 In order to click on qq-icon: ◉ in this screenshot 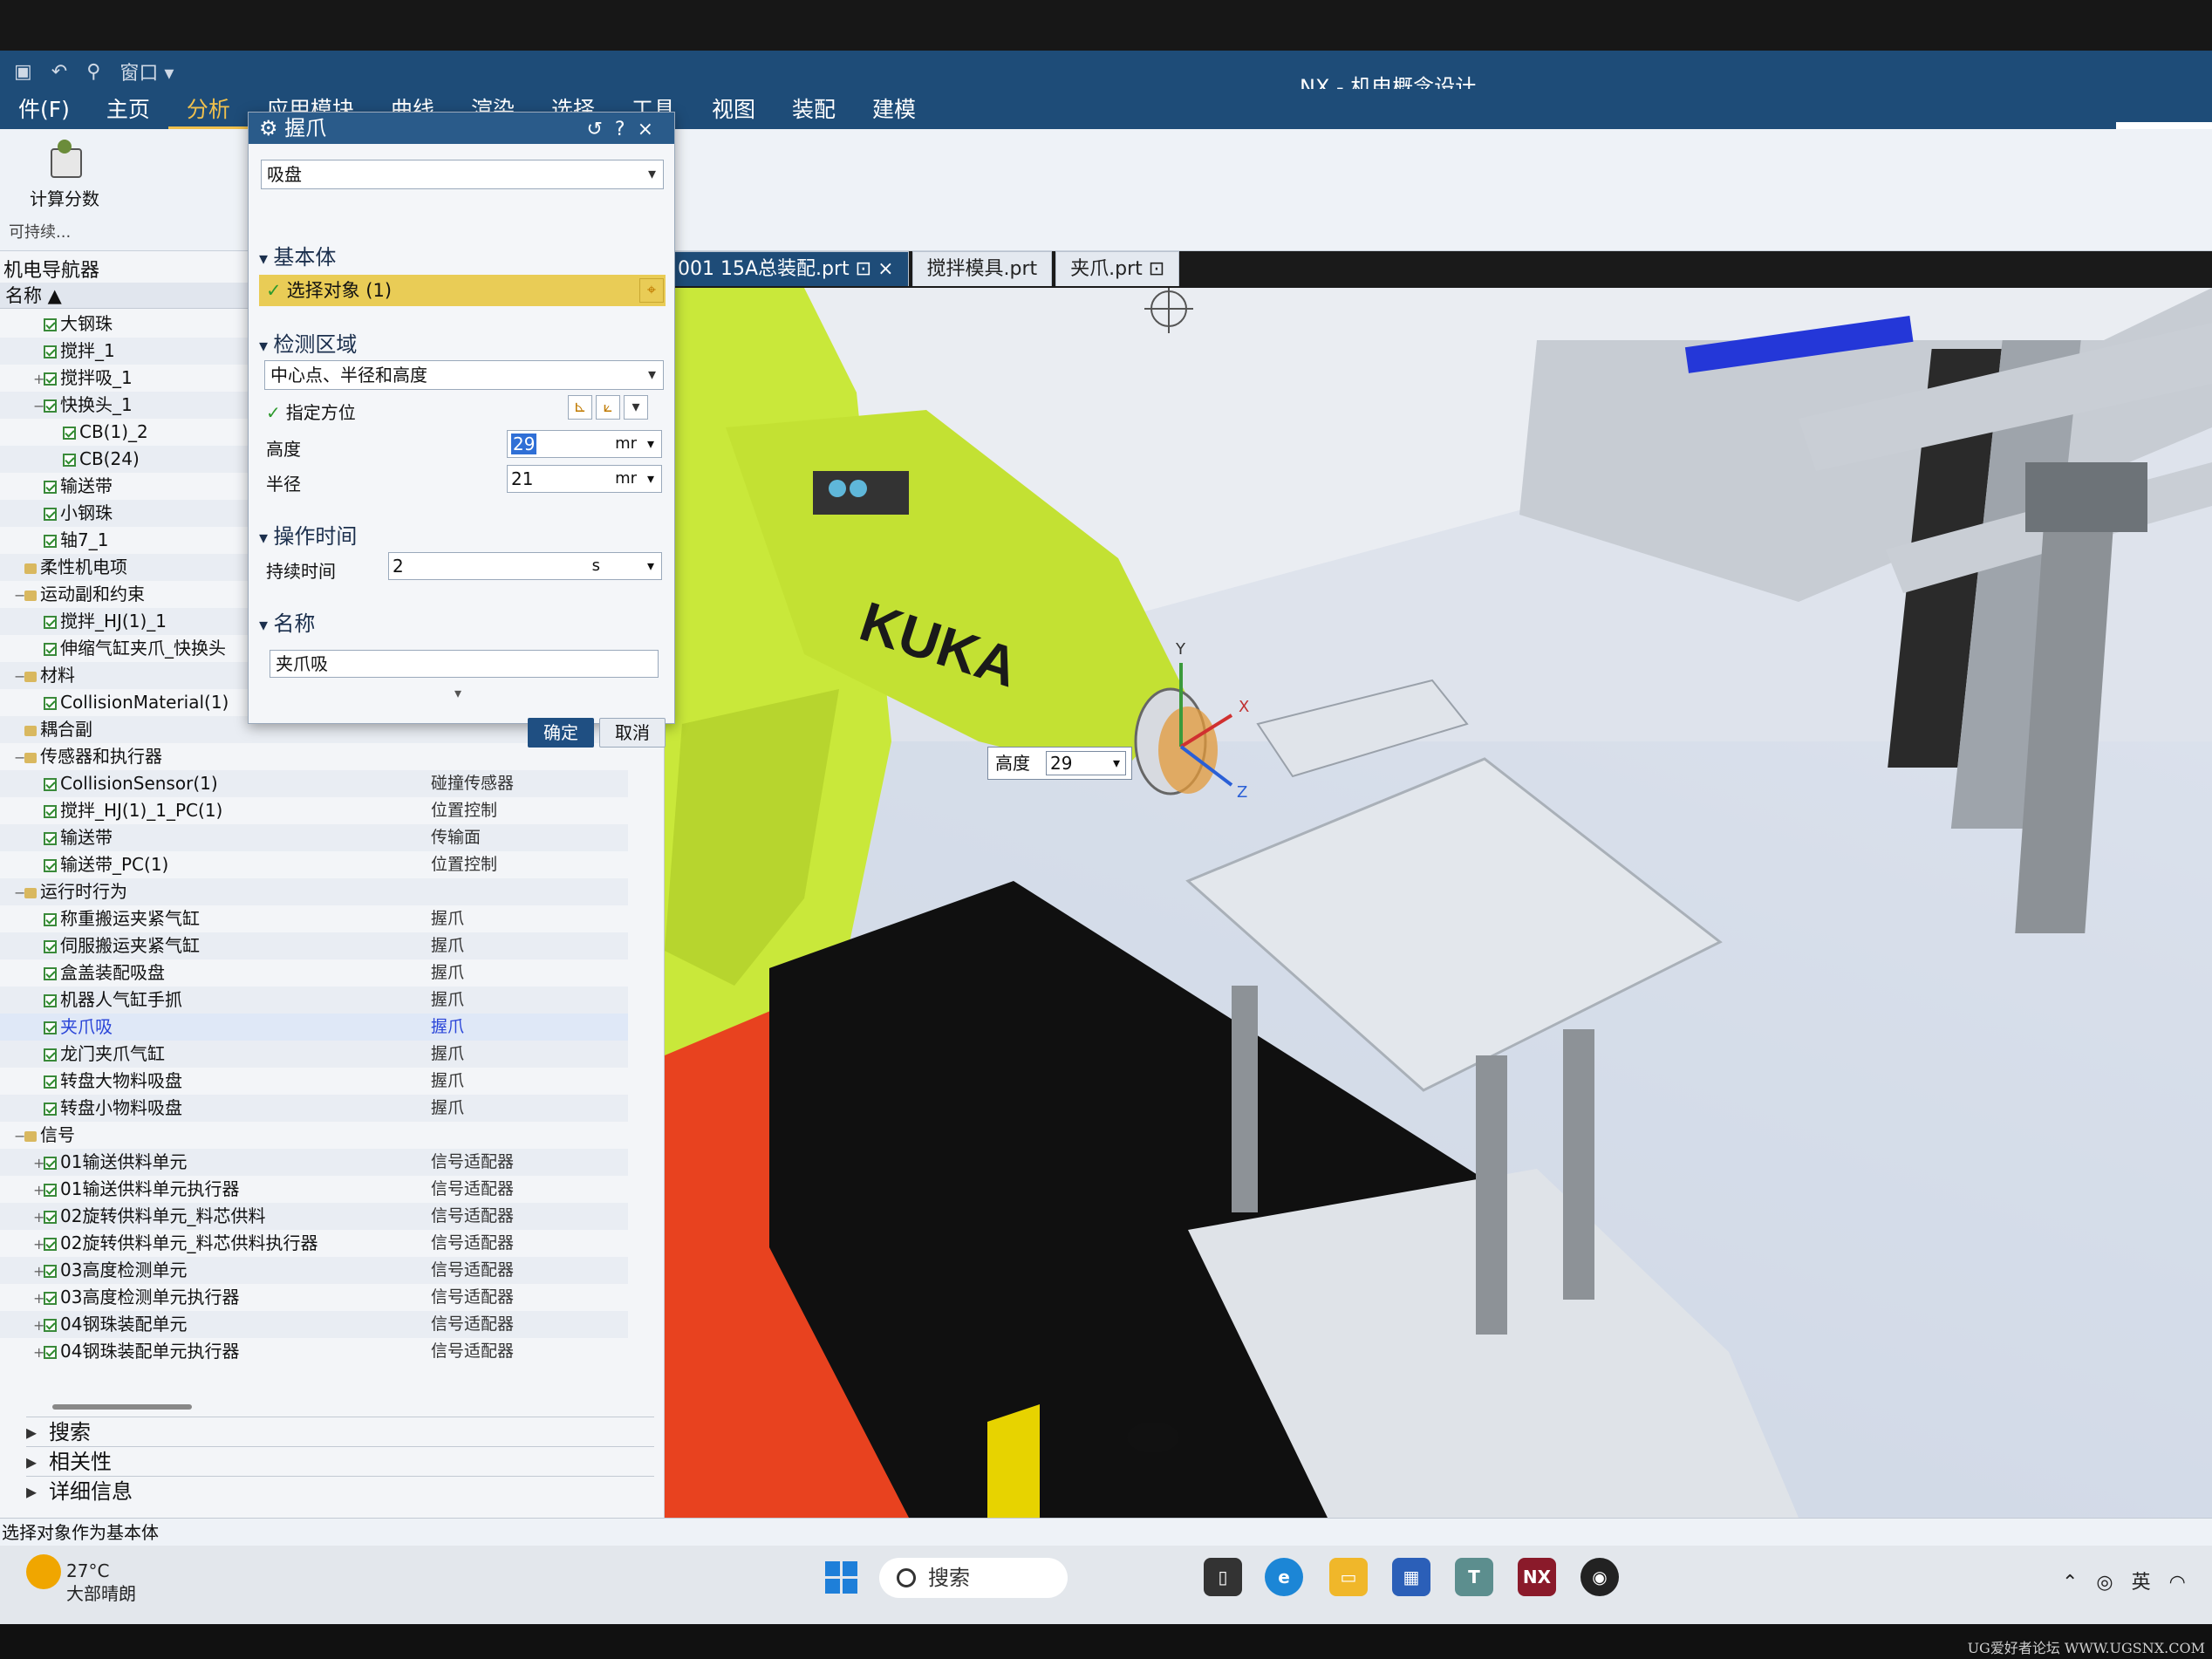, I will do `click(1599, 1577)`.